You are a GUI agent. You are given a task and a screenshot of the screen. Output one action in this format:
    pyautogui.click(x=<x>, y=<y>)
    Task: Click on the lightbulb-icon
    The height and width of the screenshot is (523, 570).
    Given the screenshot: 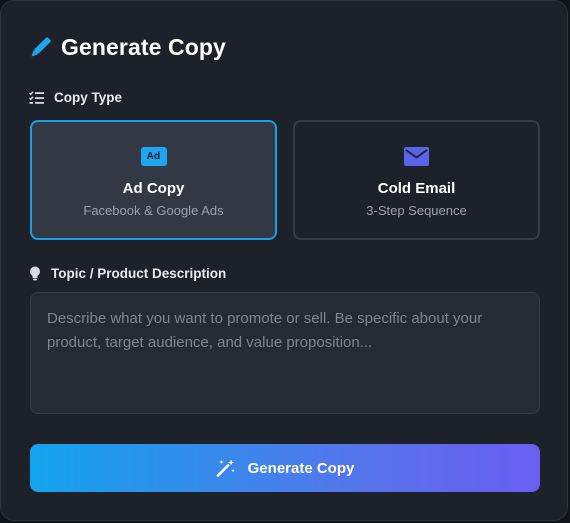 What is the action you would take?
    pyautogui.click(x=35, y=273)
    